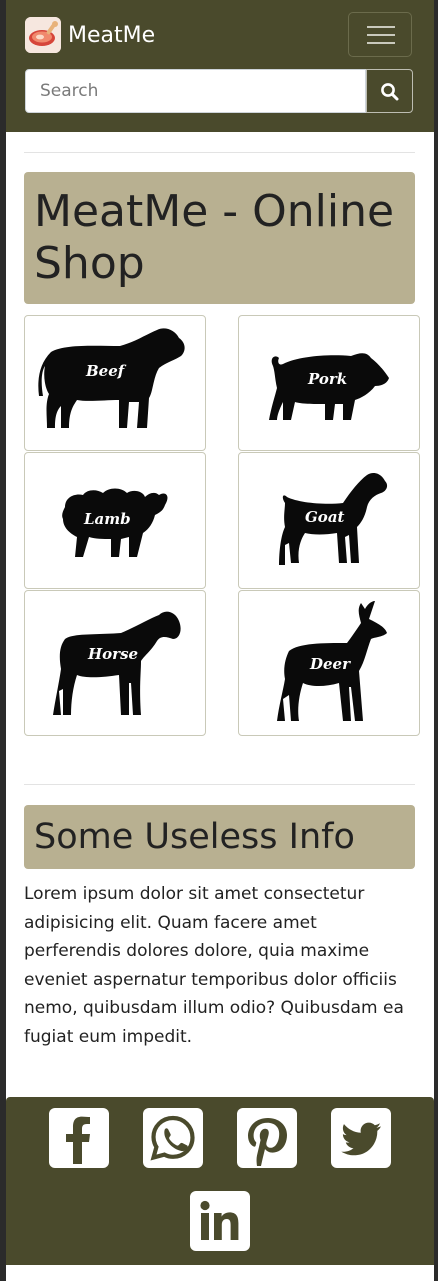  I want to click on facebook-icon, so click(79, 1138).